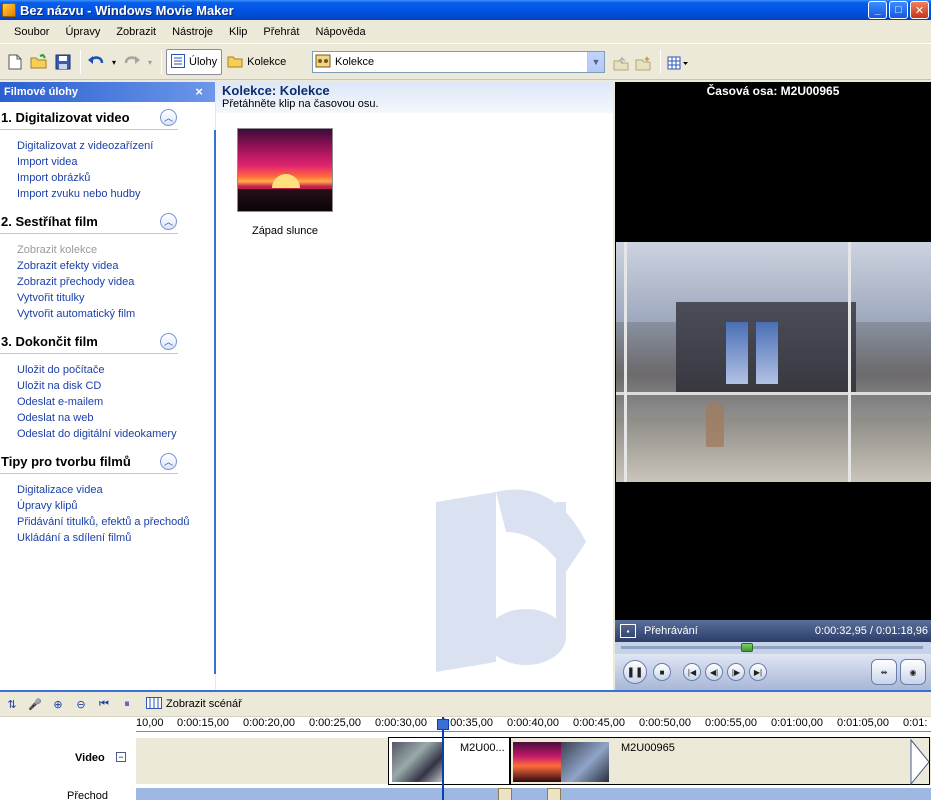  What do you see at coordinates (89, 461) in the screenshot?
I see `task-section-header: Tipy pro tvorbu filmů ︿` at bounding box center [89, 461].